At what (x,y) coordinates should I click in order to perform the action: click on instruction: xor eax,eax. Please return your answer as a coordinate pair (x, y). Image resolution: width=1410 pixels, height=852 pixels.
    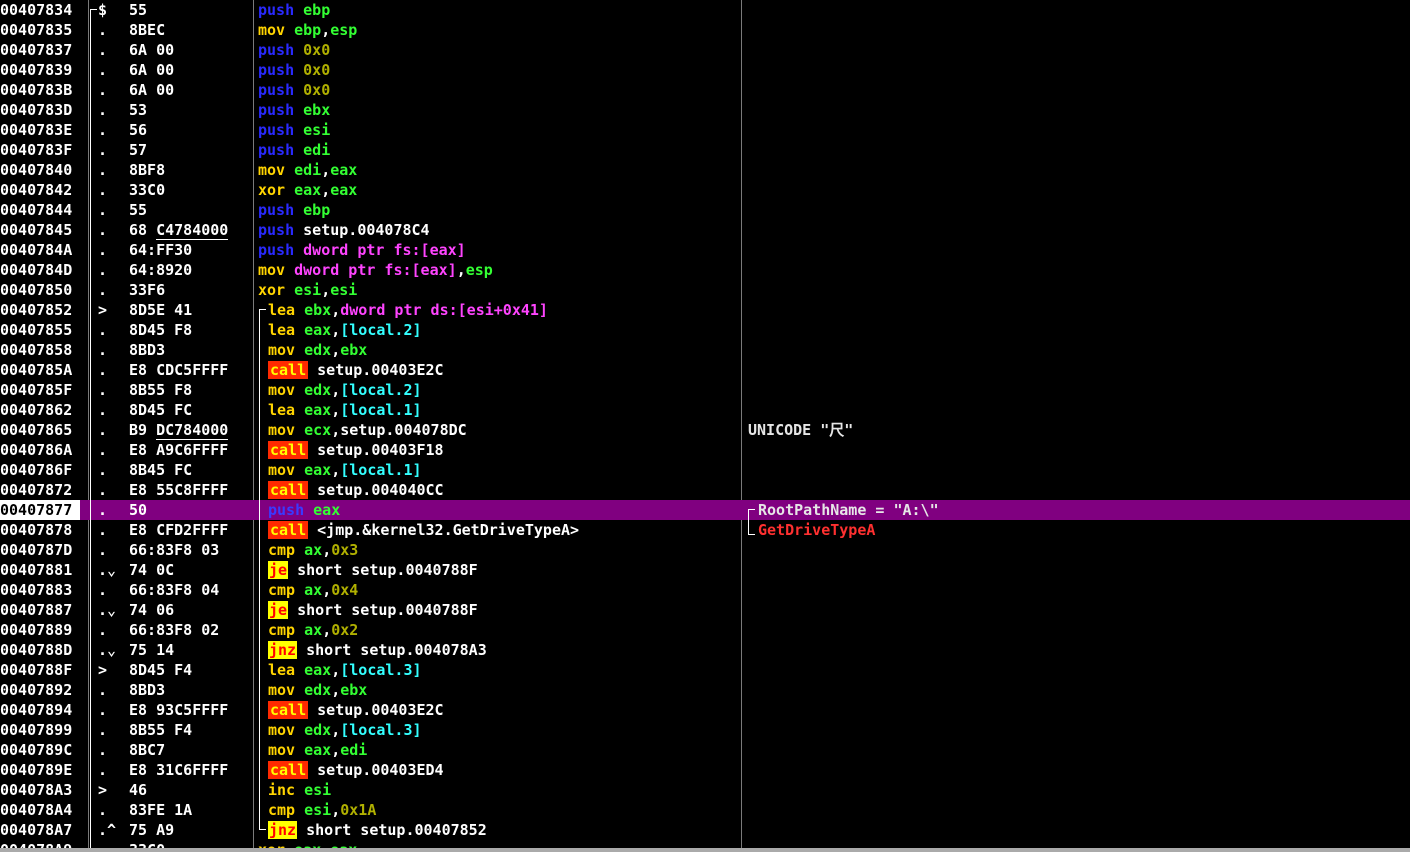
    Looking at the image, I should click on (307, 190).